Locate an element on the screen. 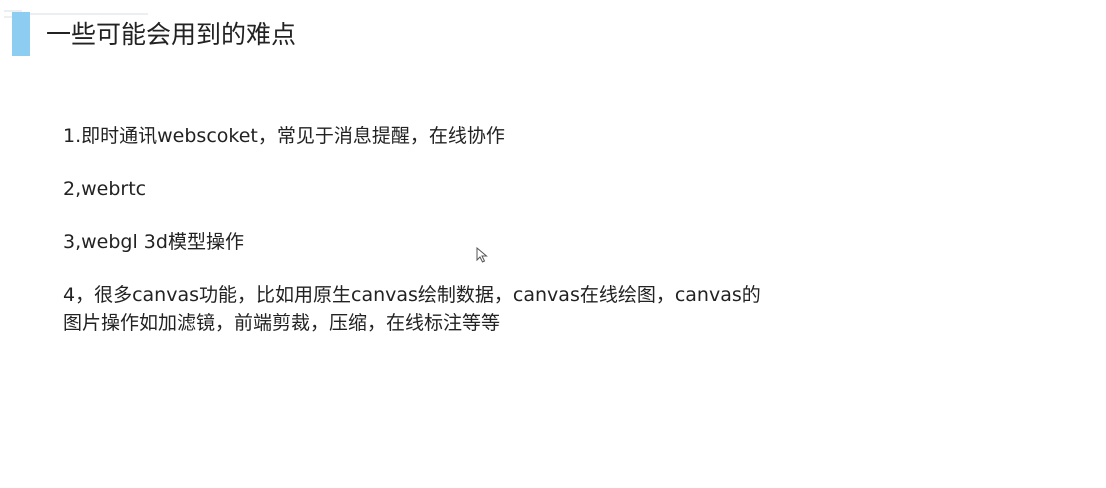 The image size is (1106, 488). point-1: 1.即时通讯webscoket，常见于消息提醒，在线协作 is located at coordinates (284, 136).